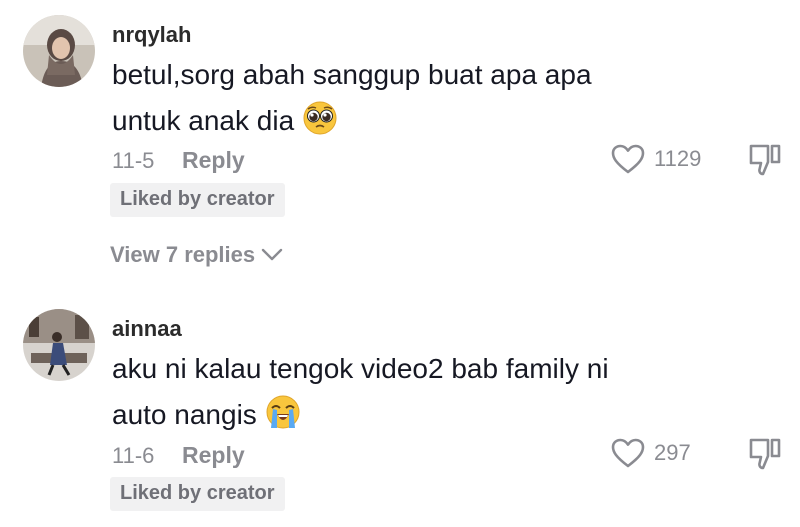 This screenshot has height=527, width=800. What do you see at coordinates (360, 368) in the screenshot?
I see `comment-text-line: aku ni kalau tengok video2 bab family ni` at bounding box center [360, 368].